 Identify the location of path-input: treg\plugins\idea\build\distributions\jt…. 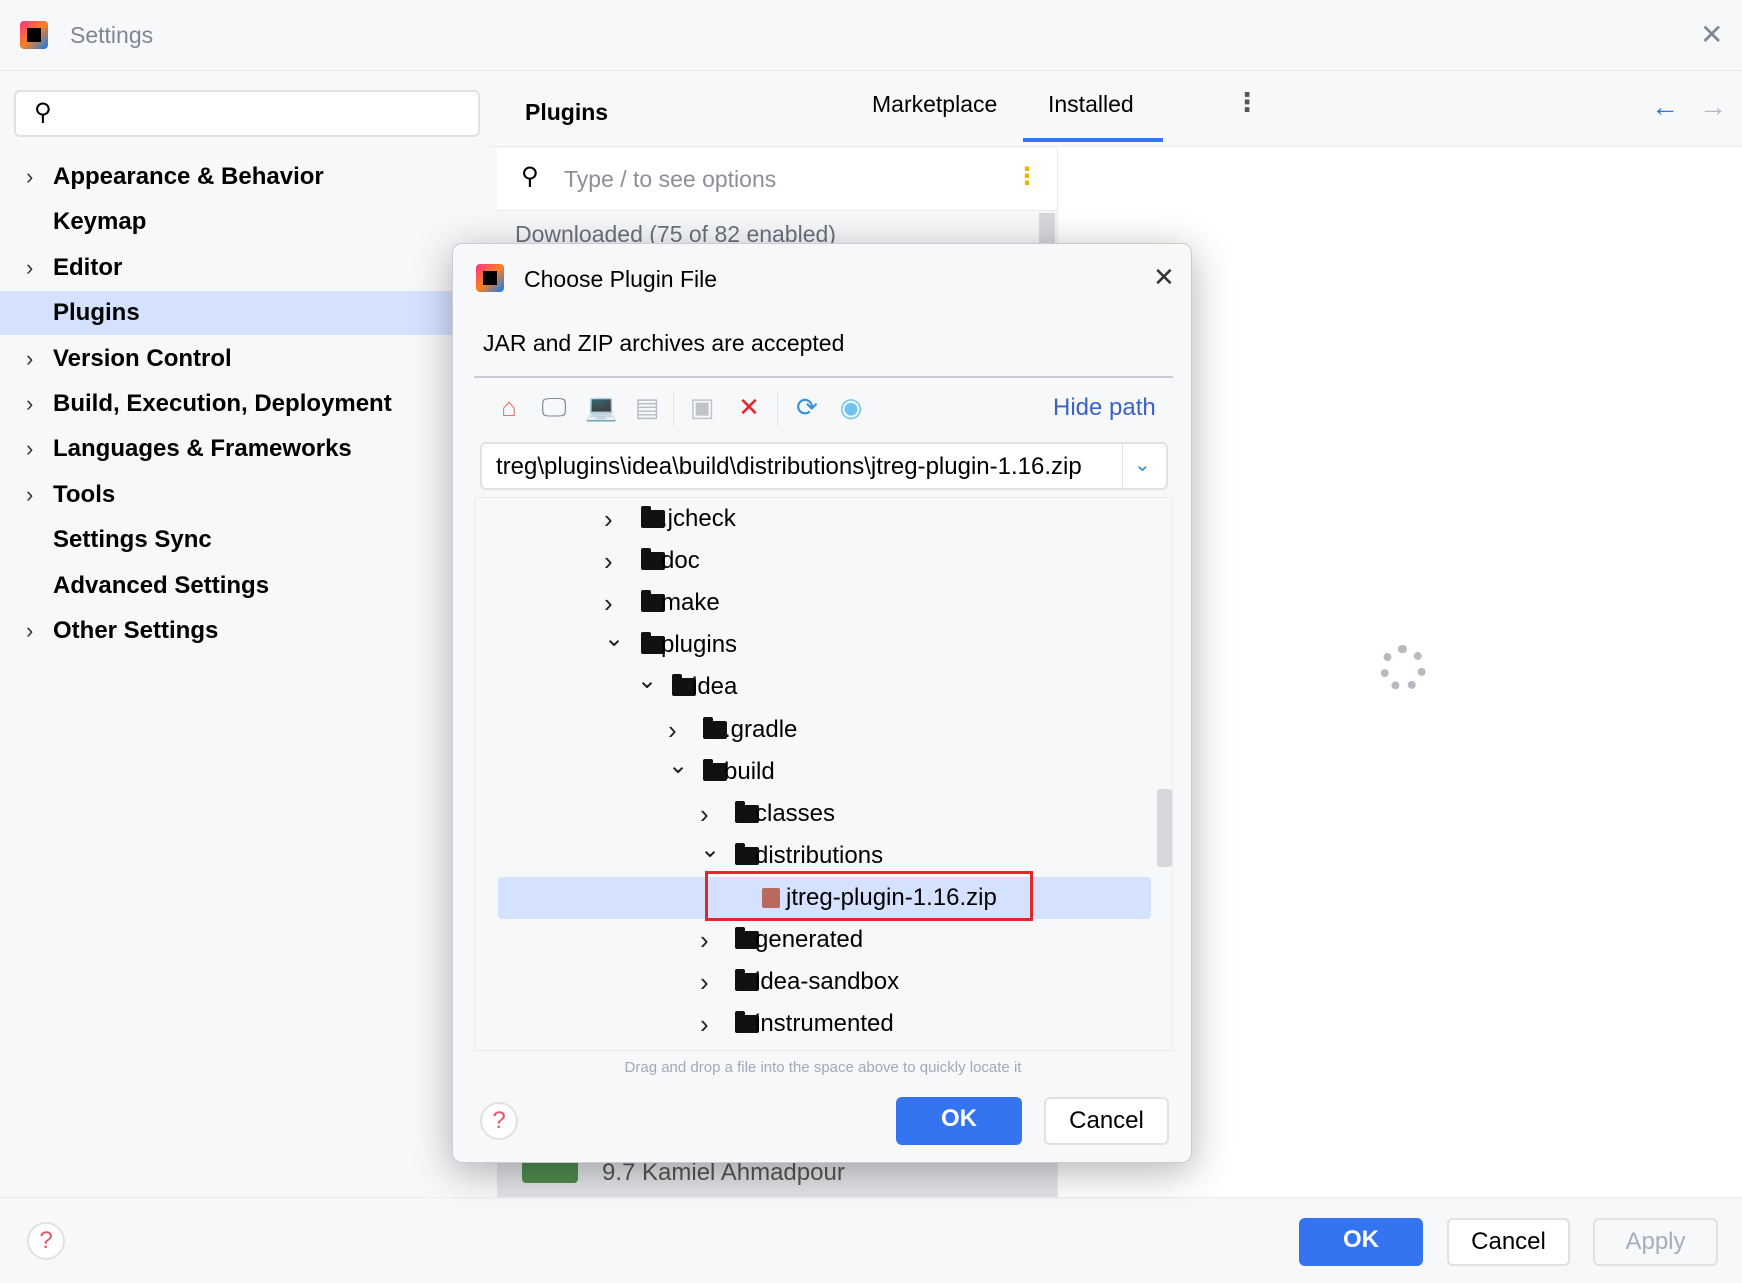
(789, 467).